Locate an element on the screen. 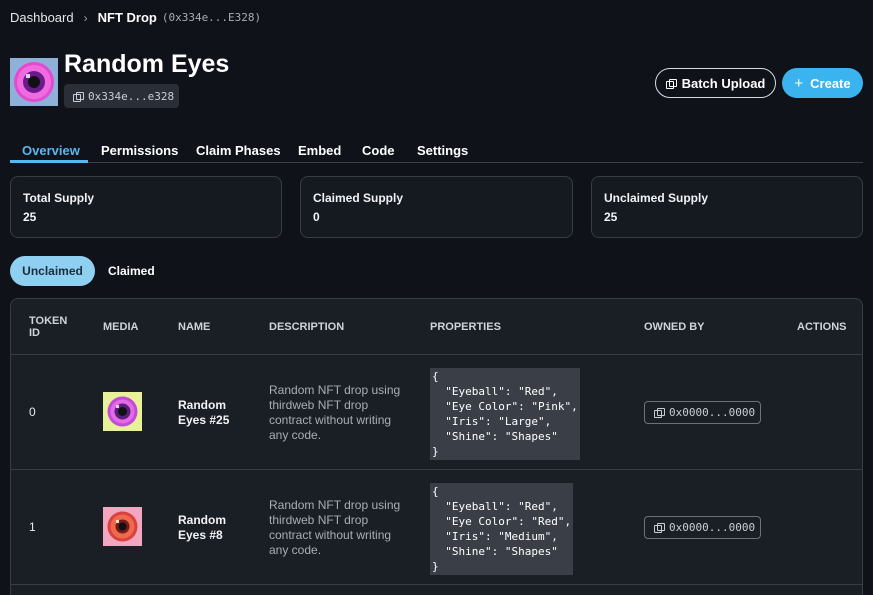 The width and height of the screenshot is (873, 595). active-tab-indicator is located at coordinates (49, 161).